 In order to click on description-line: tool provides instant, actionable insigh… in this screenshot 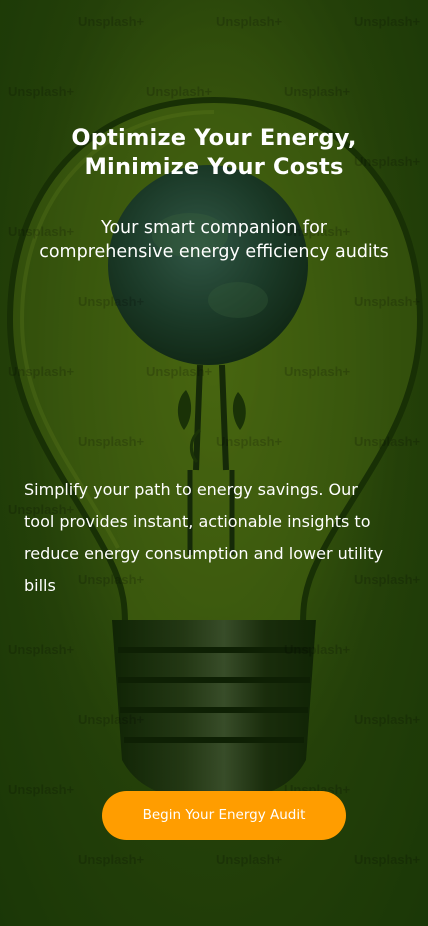, I will do `click(197, 521)`.